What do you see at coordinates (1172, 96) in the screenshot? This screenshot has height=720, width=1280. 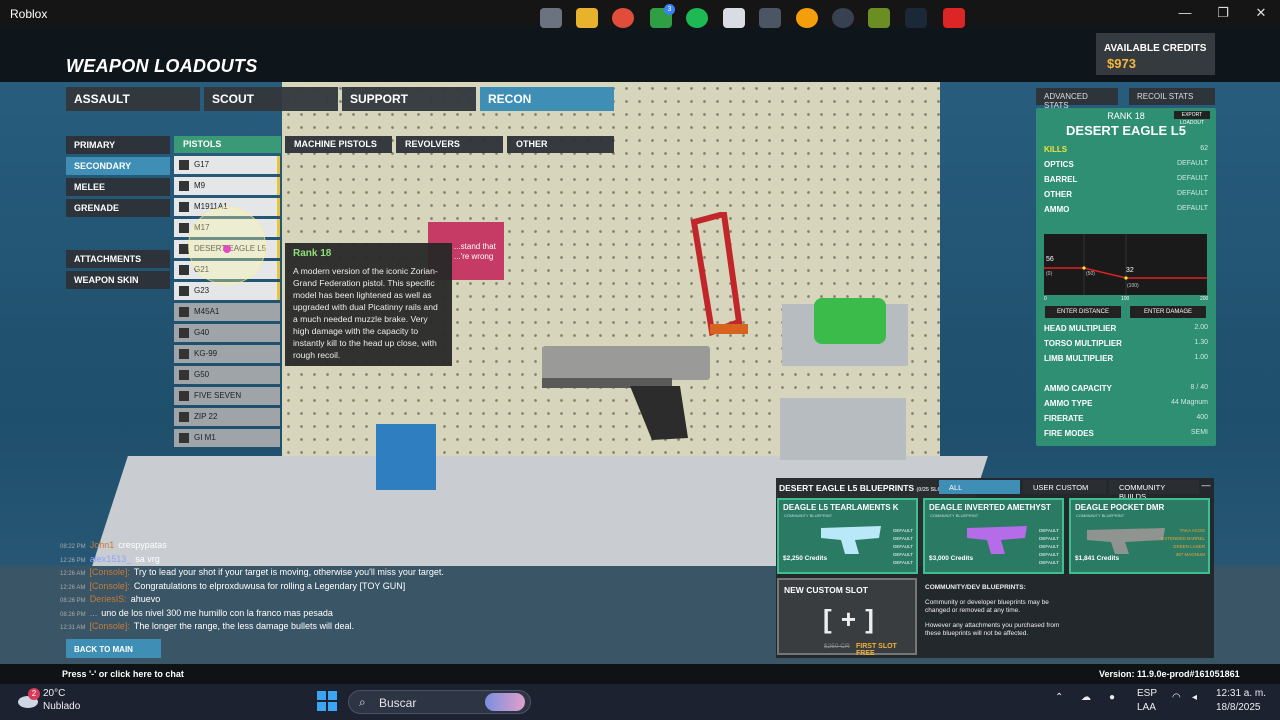 I see `recoil-stats-button: RECOIL STATS` at bounding box center [1172, 96].